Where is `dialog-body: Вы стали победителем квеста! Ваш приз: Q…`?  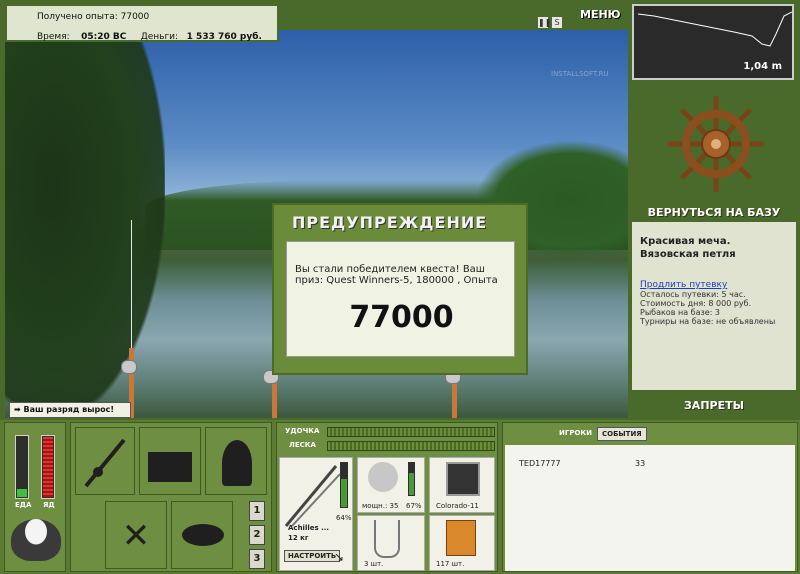 dialog-body: Вы стали победителем квеста! Ваш приз: Q… is located at coordinates (400, 299).